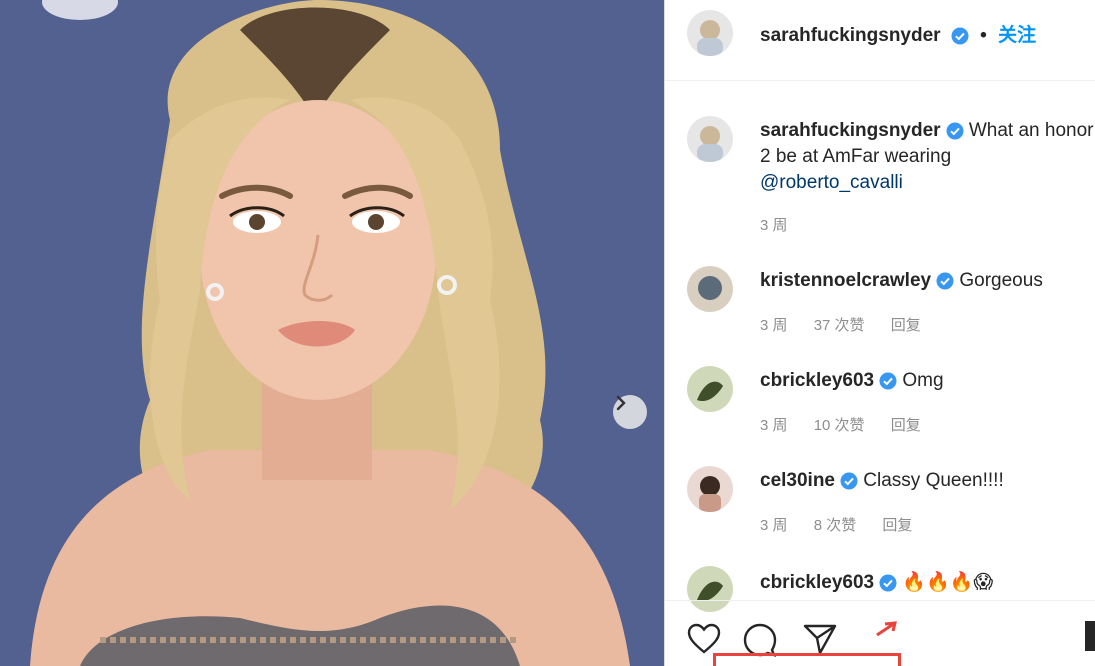 The width and height of the screenshot is (1095, 666). Describe the element at coordinates (850, 130) in the screenshot. I see `caption-username: sarahfuckingsnyder` at that location.